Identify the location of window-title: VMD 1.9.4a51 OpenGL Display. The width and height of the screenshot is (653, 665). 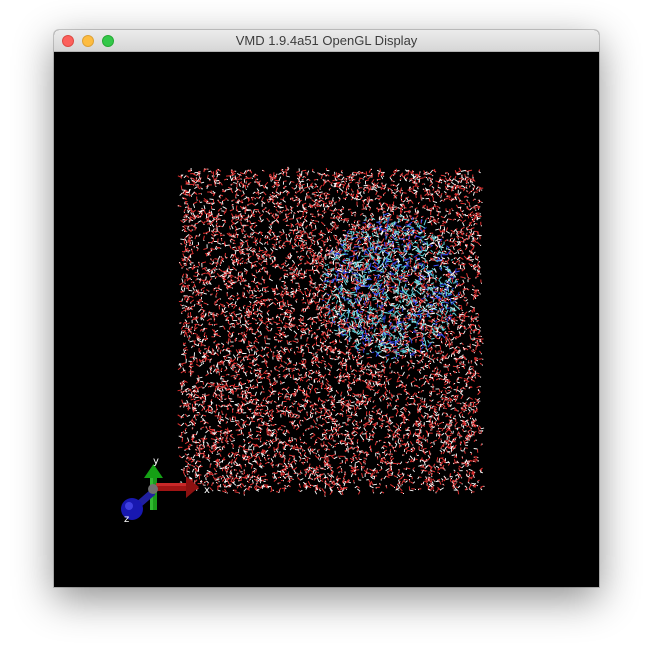
(326, 40).